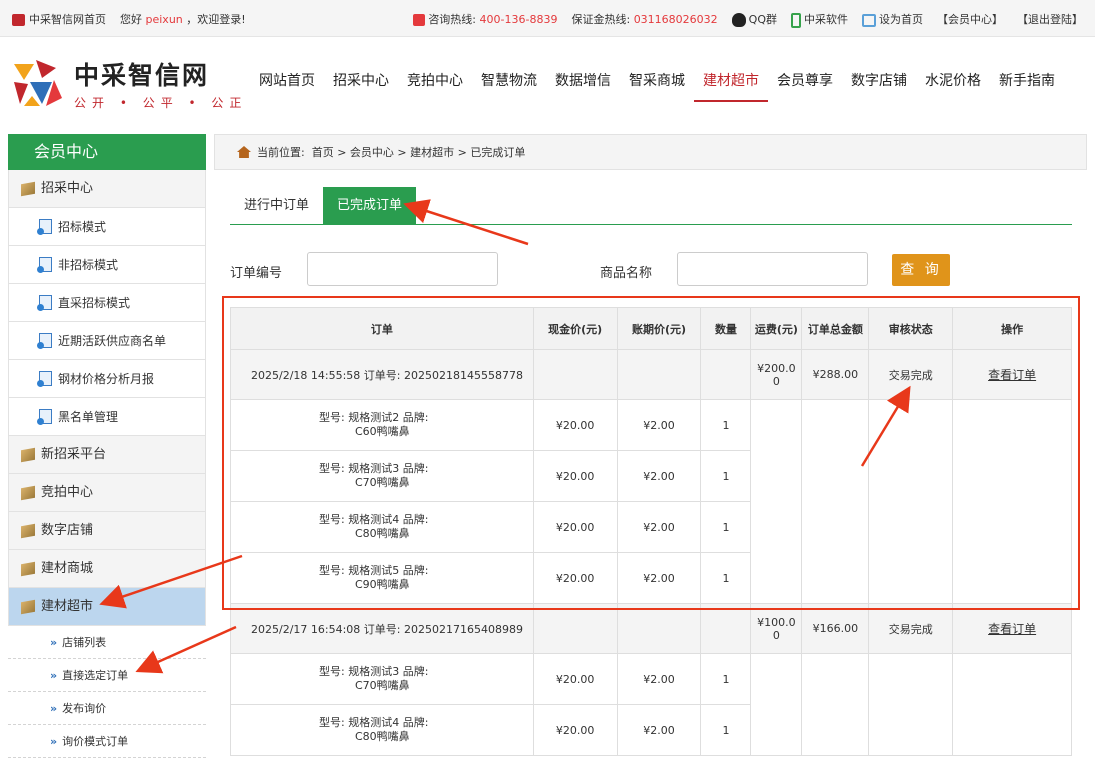 This screenshot has width=1095, height=758. Describe the element at coordinates (171, 581) in the screenshot. I see `arrow-to-materials-market` at that location.